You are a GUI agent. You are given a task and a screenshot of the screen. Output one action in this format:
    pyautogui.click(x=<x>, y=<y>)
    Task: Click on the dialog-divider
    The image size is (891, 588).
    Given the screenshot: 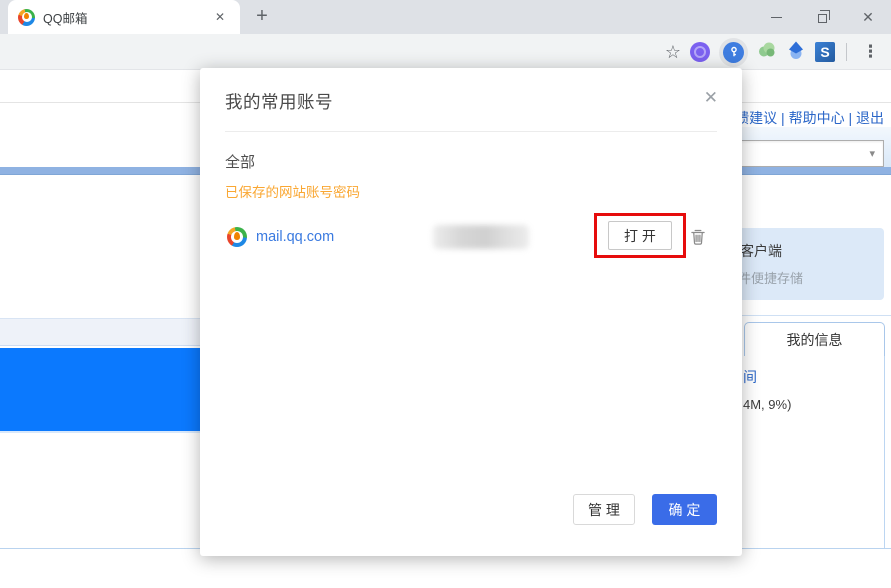 What is the action you would take?
    pyautogui.click(x=471, y=131)
    